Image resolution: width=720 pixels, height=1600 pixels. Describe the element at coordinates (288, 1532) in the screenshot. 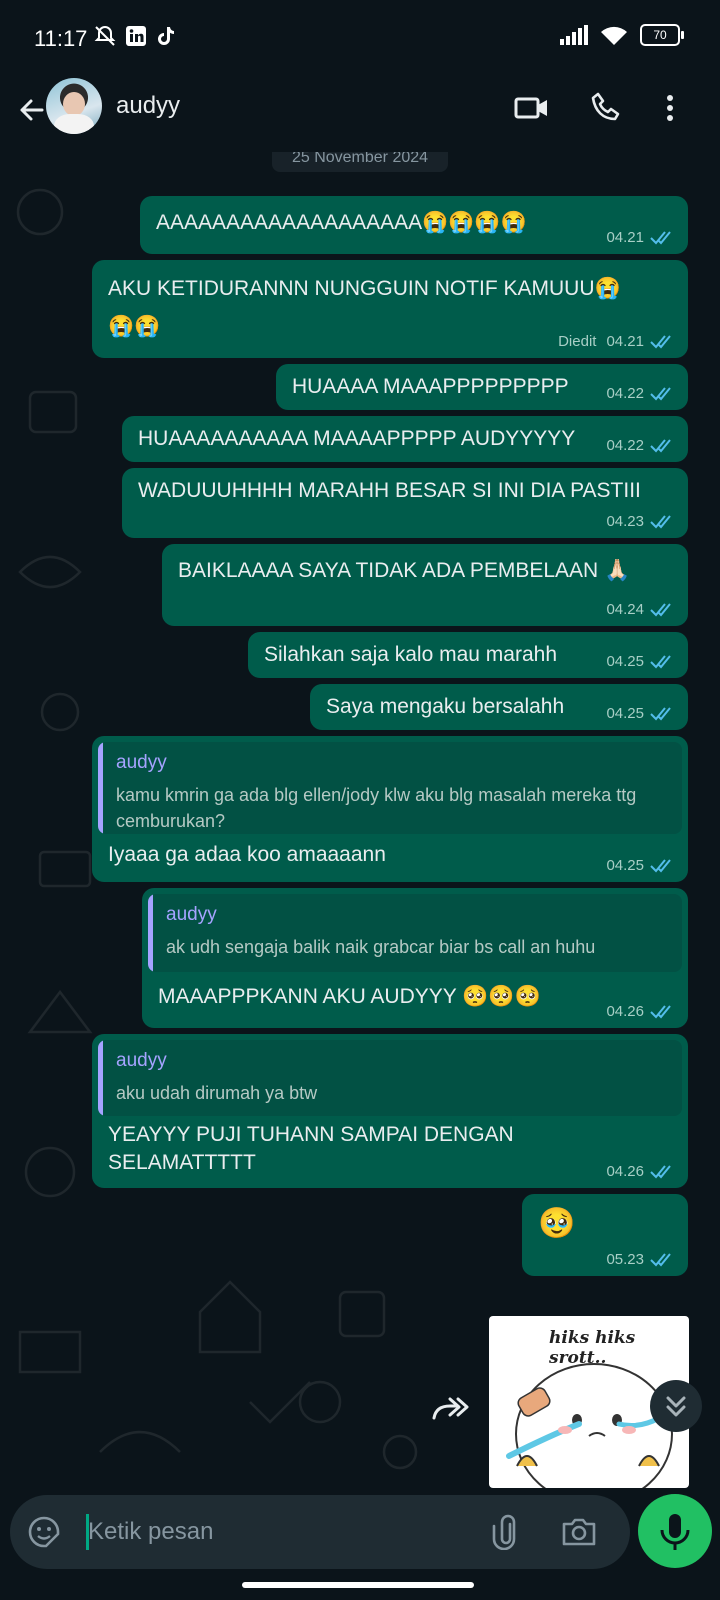

I see `message-input` at that location.